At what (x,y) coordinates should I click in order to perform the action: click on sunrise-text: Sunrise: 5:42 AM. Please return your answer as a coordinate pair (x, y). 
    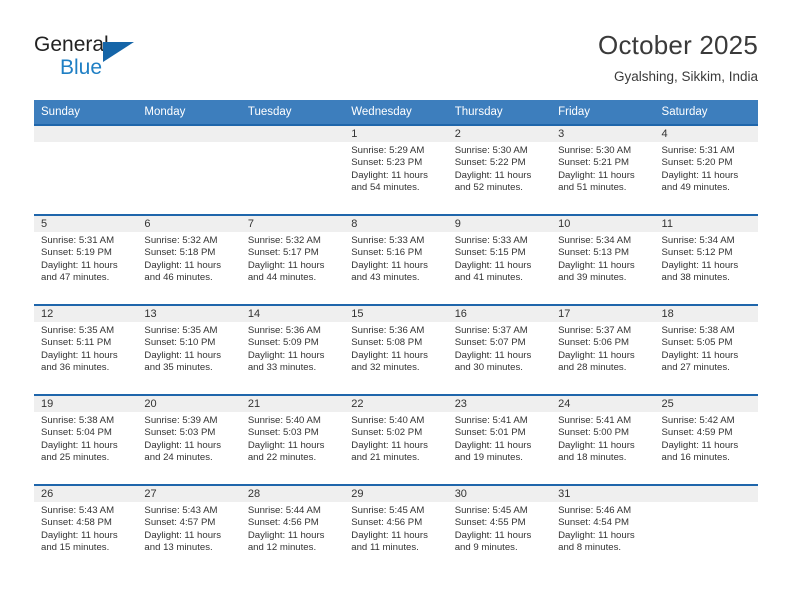
    Looking at the image, I should click on (698, 420).